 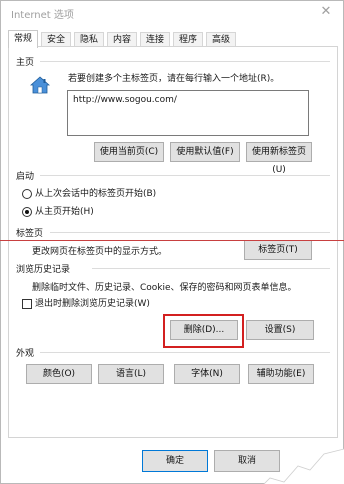 I want to click on radio-button, so click(x=27, y=193).